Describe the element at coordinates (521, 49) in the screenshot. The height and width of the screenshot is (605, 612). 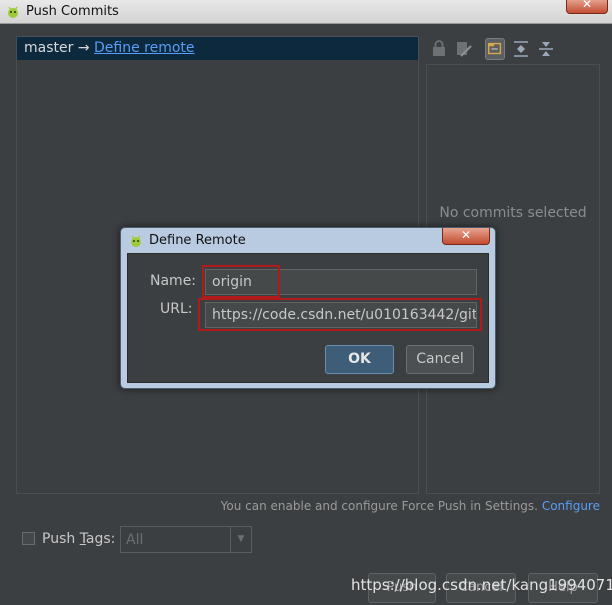
I see `expand-all-icon` at that location.